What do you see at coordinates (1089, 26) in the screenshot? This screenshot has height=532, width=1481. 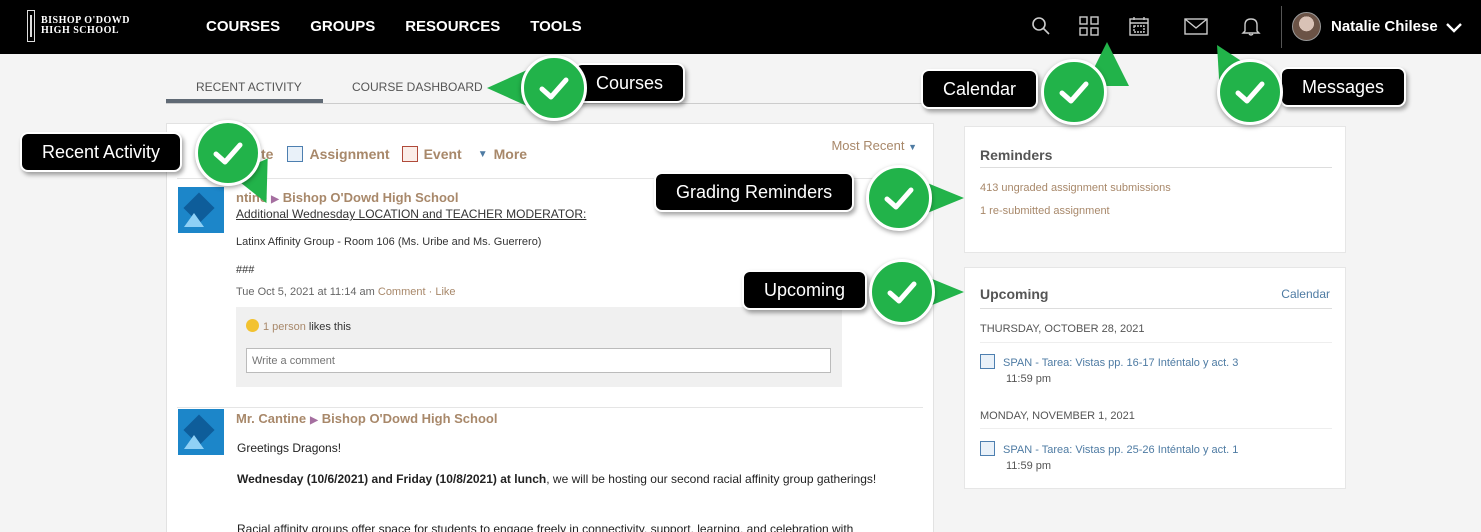 I see `apps-grid-icon` at bounding box center [1089, 26].